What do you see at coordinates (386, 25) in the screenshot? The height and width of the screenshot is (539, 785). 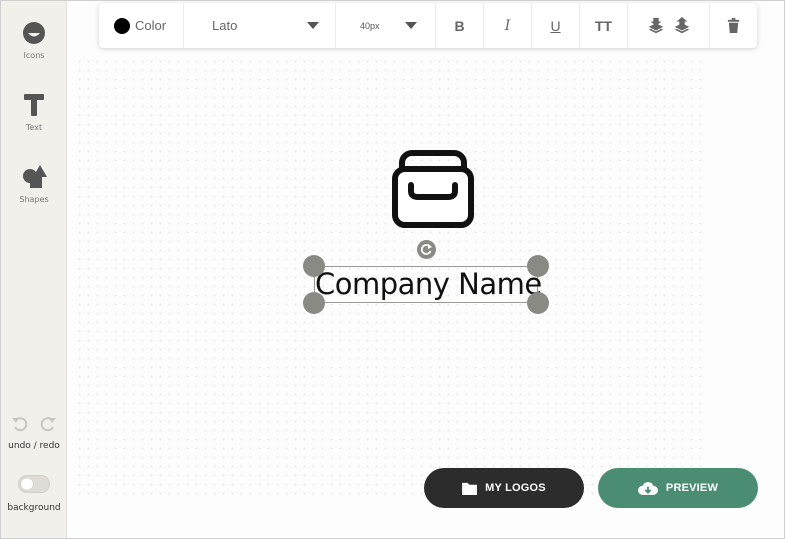 I see `font-size-select: 40px` at bounding box center [386, 25].